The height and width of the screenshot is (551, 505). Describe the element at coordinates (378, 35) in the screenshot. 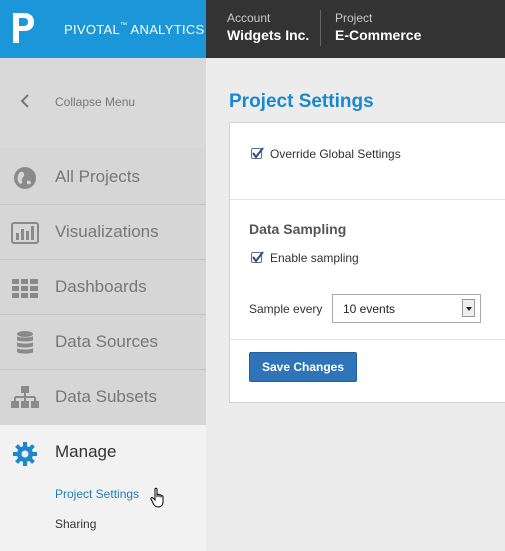

I see `project-value: E-Commerce` at that location.